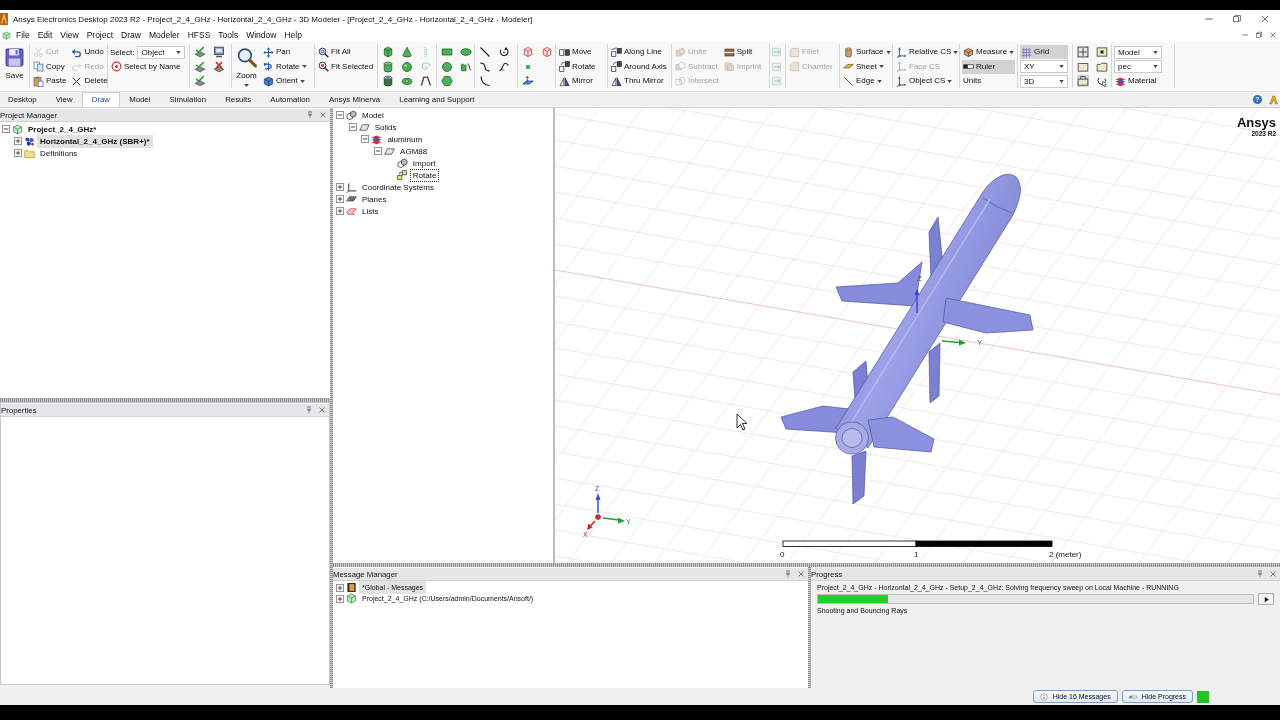 This screenshot has width=1280, height=720. Describe the element at coordinates (1138, 66) in the screenshot. I see `material-dropdown: pec` at that location.